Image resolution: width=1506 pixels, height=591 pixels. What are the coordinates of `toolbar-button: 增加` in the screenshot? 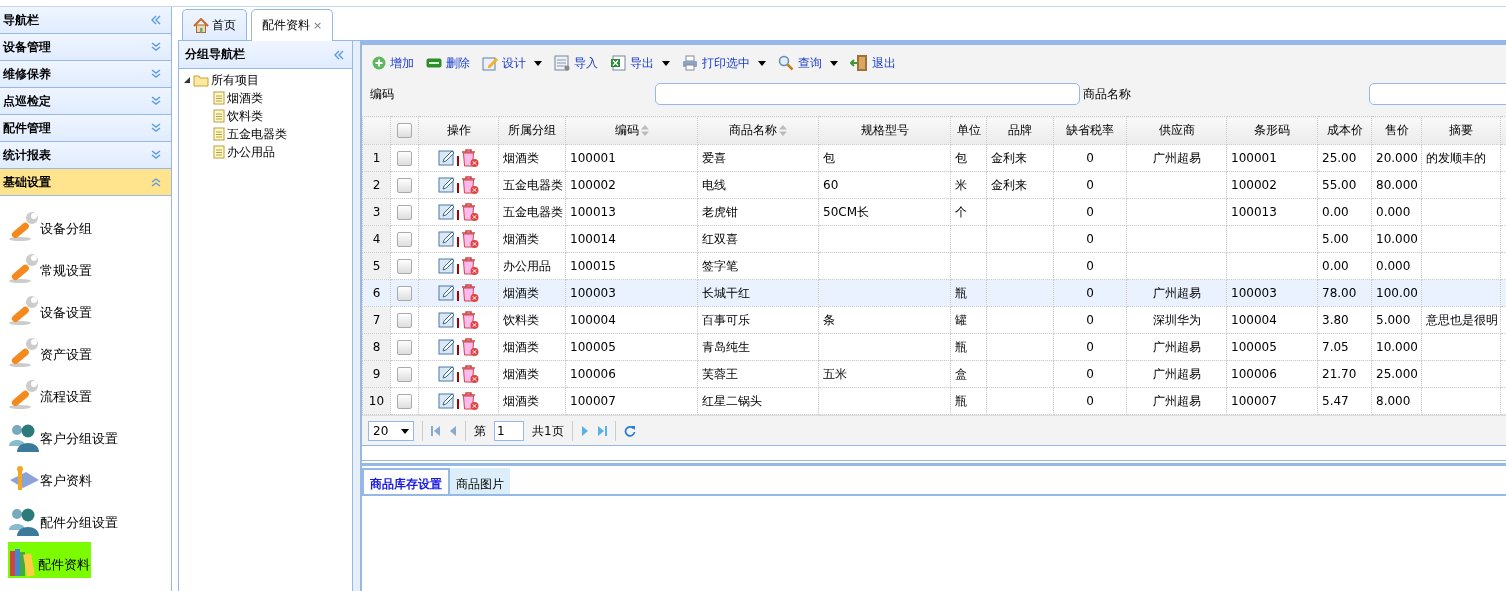 It's located at (393, 63).